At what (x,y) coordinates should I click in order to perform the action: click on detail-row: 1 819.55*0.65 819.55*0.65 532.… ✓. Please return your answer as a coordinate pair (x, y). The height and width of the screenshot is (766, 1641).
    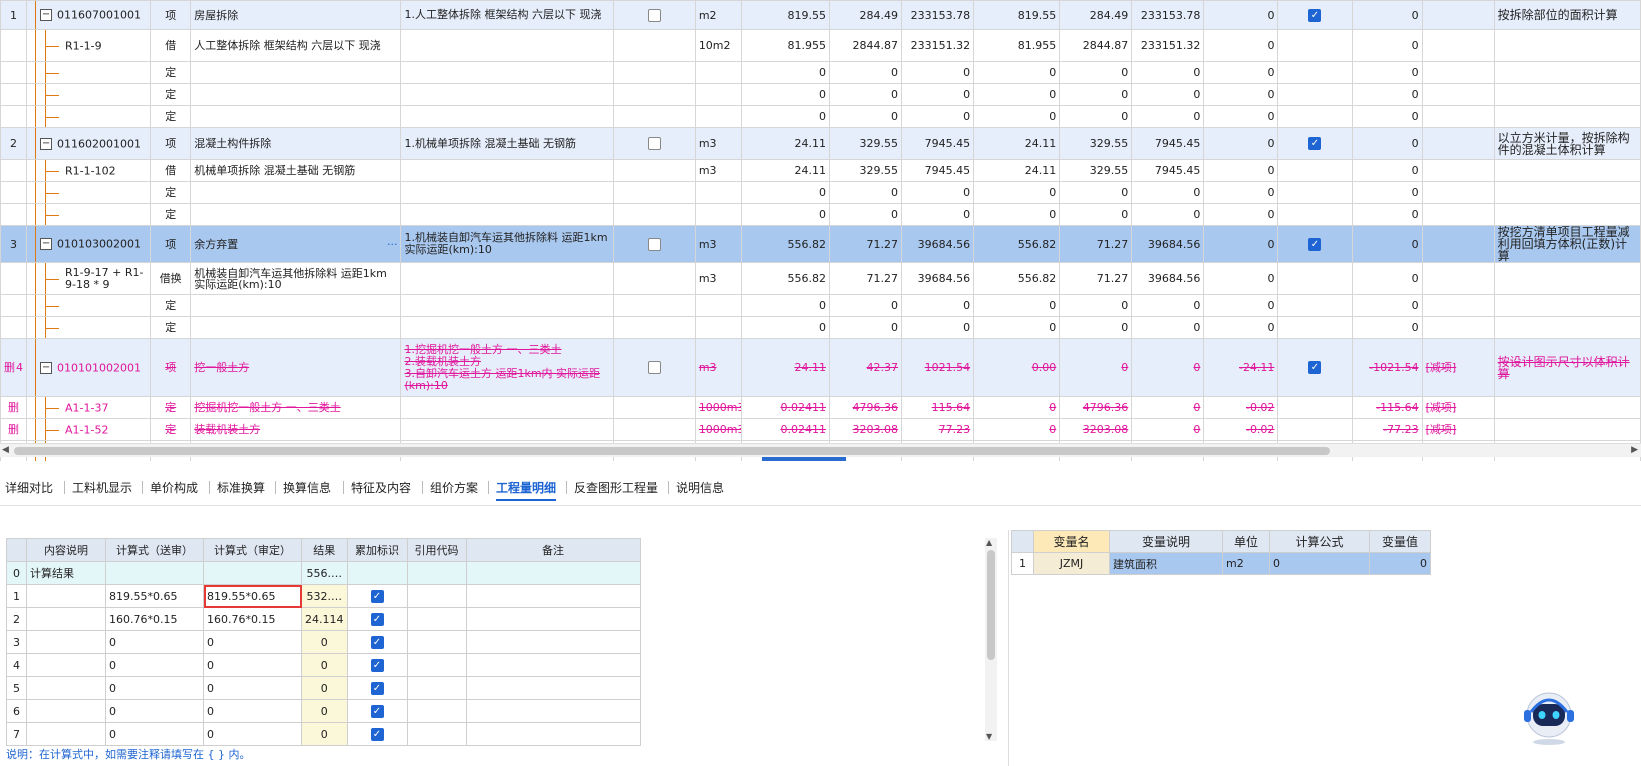
    Looking at the image, I should click on (323, 596).